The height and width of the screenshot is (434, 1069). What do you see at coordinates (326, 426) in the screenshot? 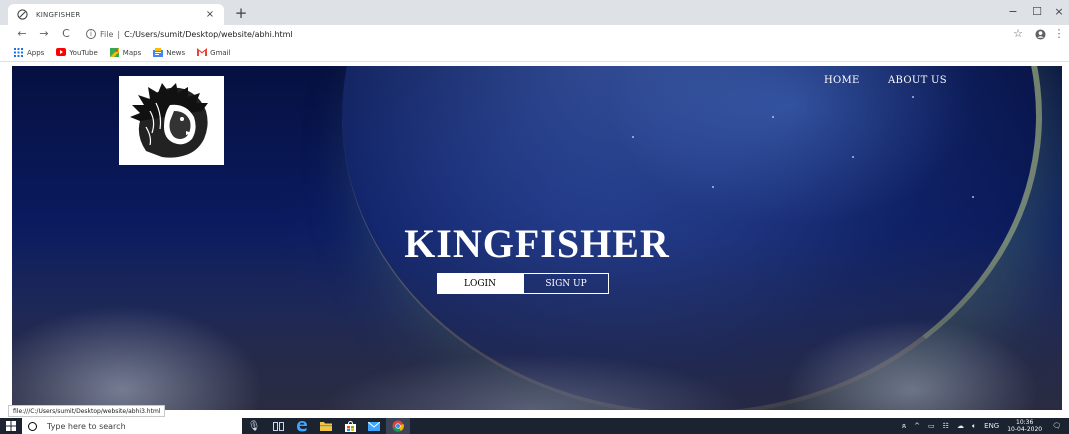
I see `file-explorer-icon` at bounding box center [326, 426].